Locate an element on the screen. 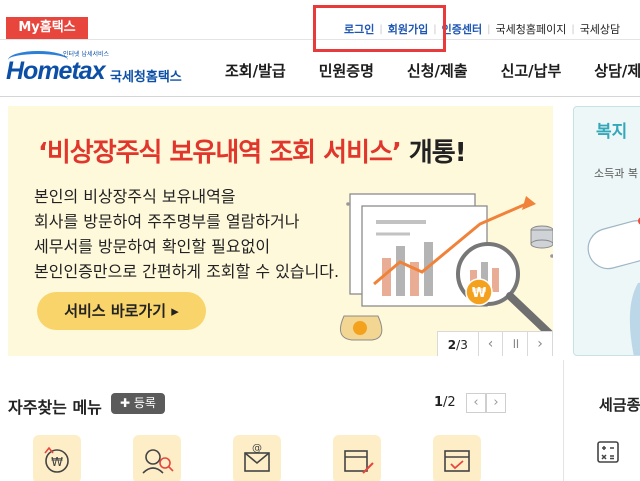  my-hometax-button: My홈택스 is located at coordinates (47, 28).